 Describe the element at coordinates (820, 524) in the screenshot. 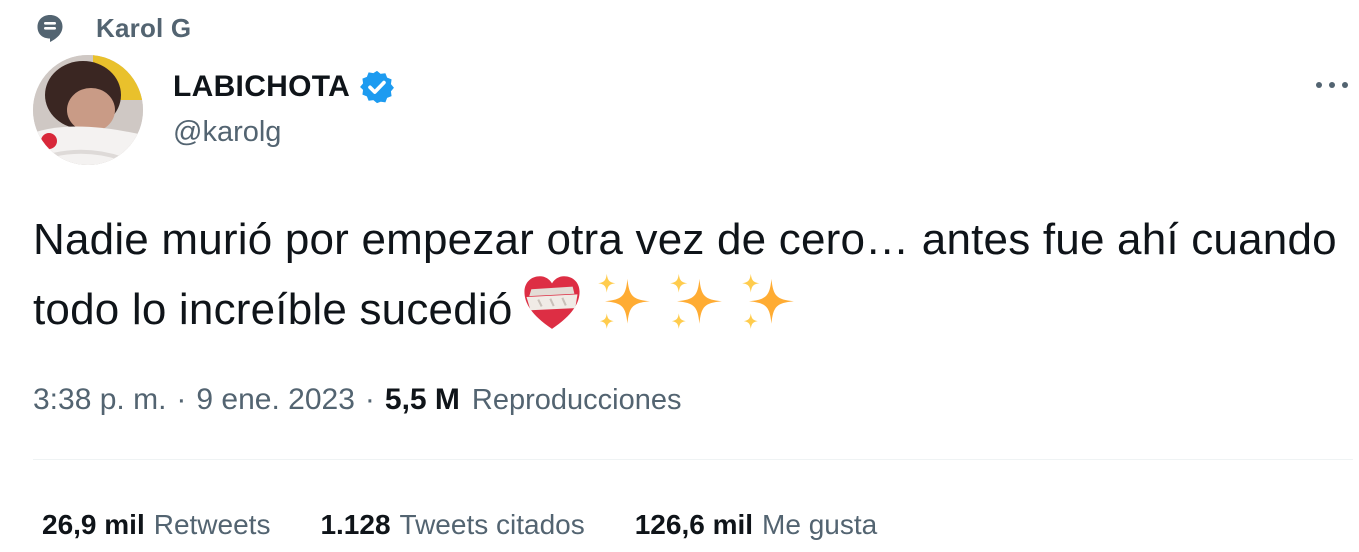

I see `stat-label: Me gusta` at that location.